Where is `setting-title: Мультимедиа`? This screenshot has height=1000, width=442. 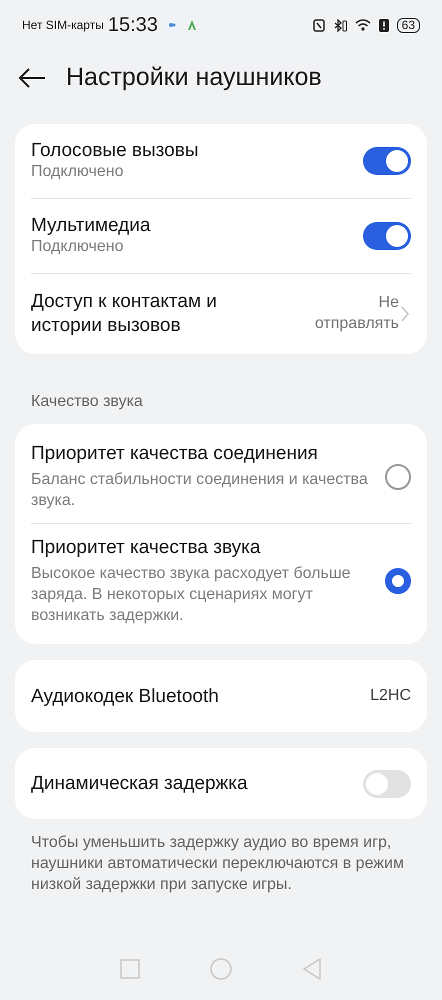 setting-title: Мультимедиа is located at coordinates (91, 226).